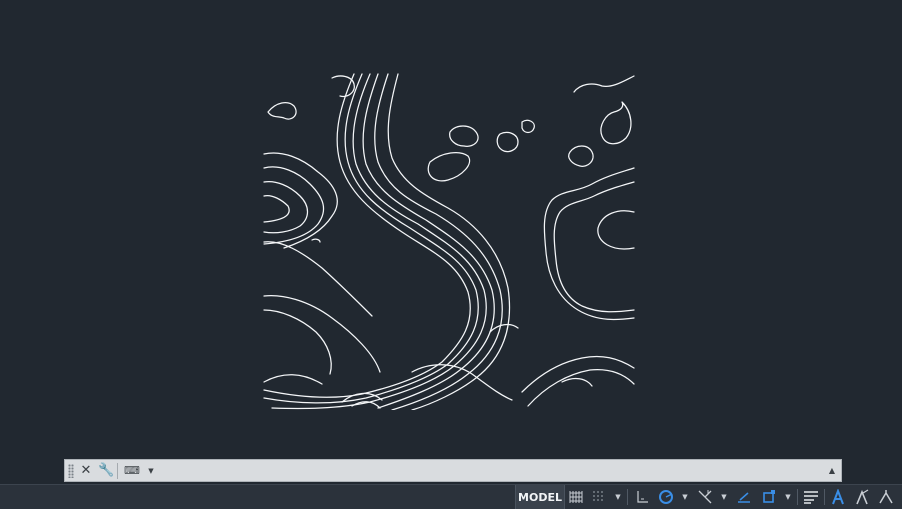 The height and width of the screenshot is (509, 902). I want to click on annotation-scale-icon, so click(838, 497).